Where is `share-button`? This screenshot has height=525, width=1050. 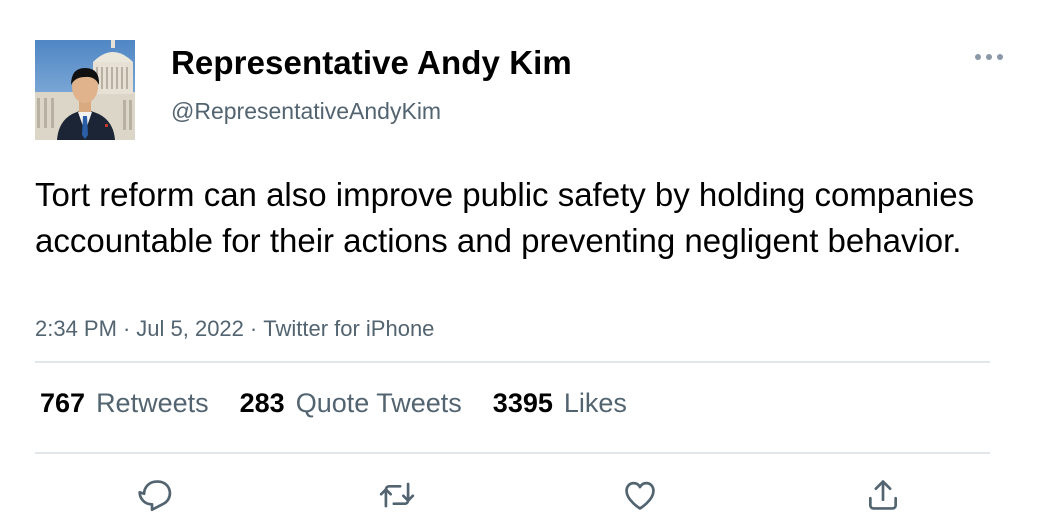
share-button is located at coordinates (883, 495).